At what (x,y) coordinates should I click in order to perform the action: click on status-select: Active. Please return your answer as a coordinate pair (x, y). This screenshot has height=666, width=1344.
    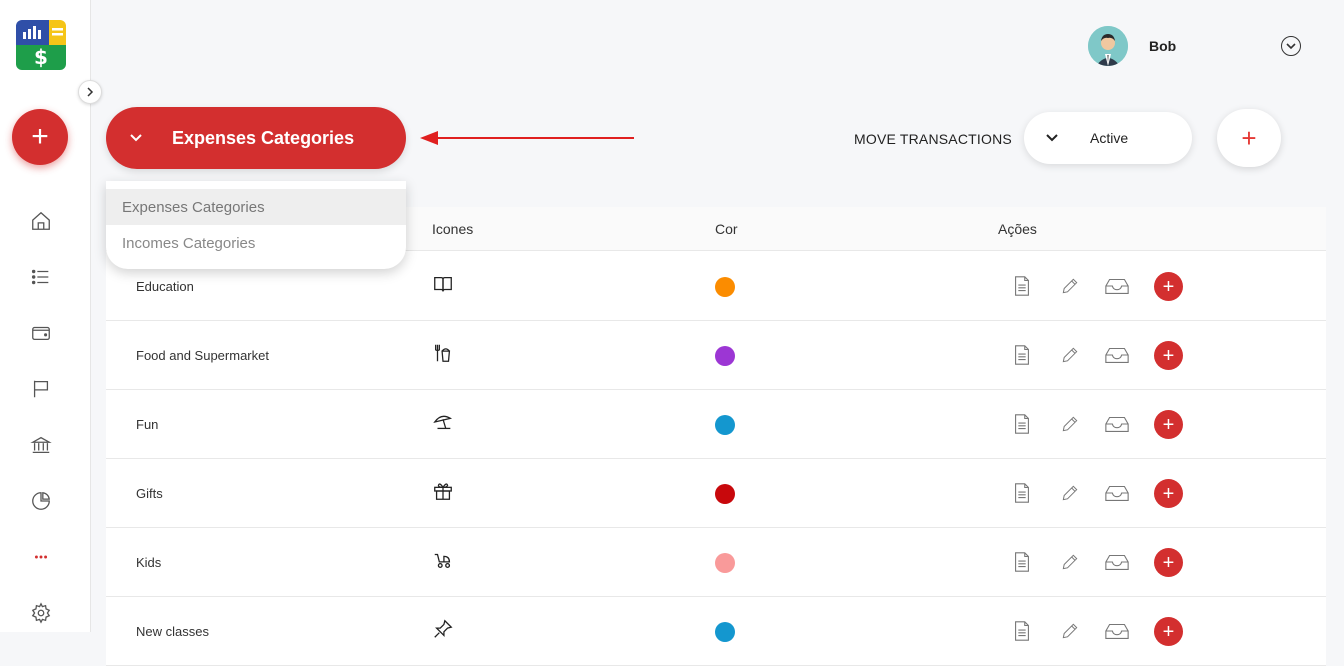
    Looking at the image, I should click on (1108, 138).